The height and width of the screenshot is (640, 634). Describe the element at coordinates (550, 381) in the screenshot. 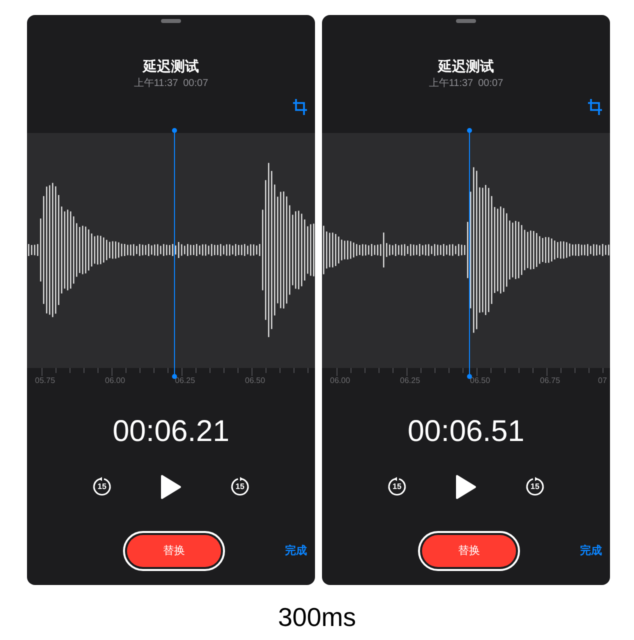

I see `timeline-label: 06.75` at that location.